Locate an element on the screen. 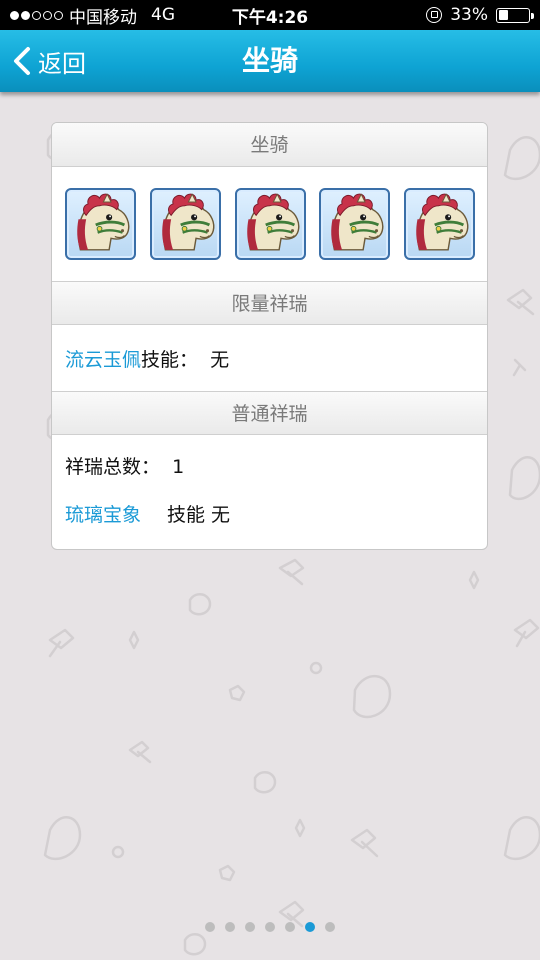 This screenshot has width=540, height=960. navigation-bar: 返回 坐骑 is located at coordinates (270, 61).